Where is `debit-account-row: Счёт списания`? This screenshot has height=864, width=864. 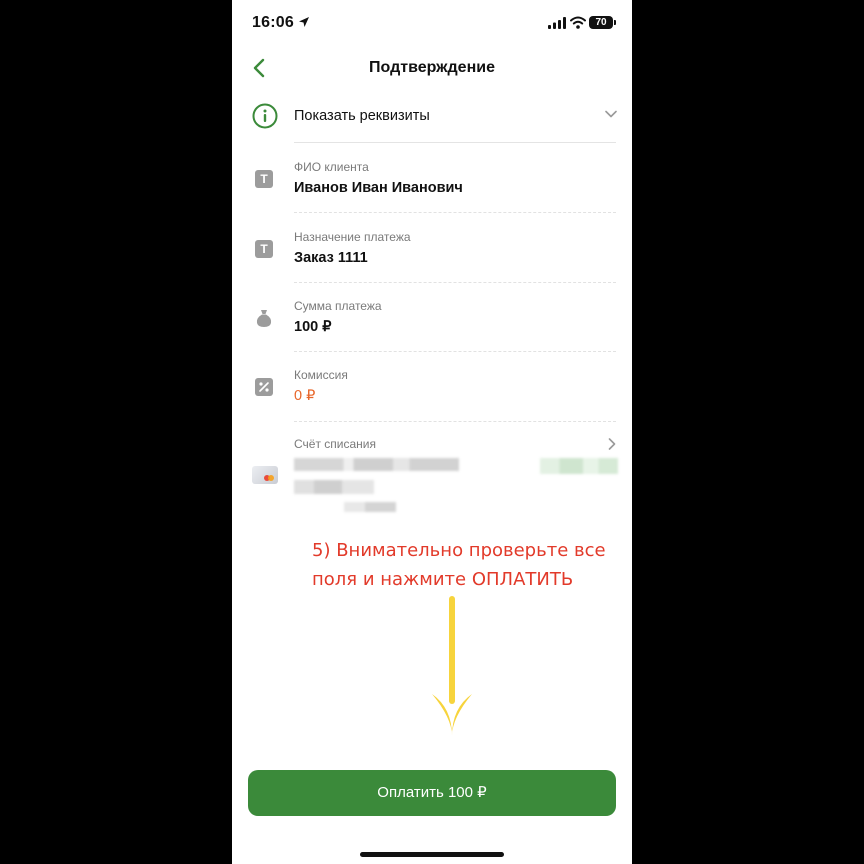
debit-account-row: Счёт списания is located at coordinates (435, 482).